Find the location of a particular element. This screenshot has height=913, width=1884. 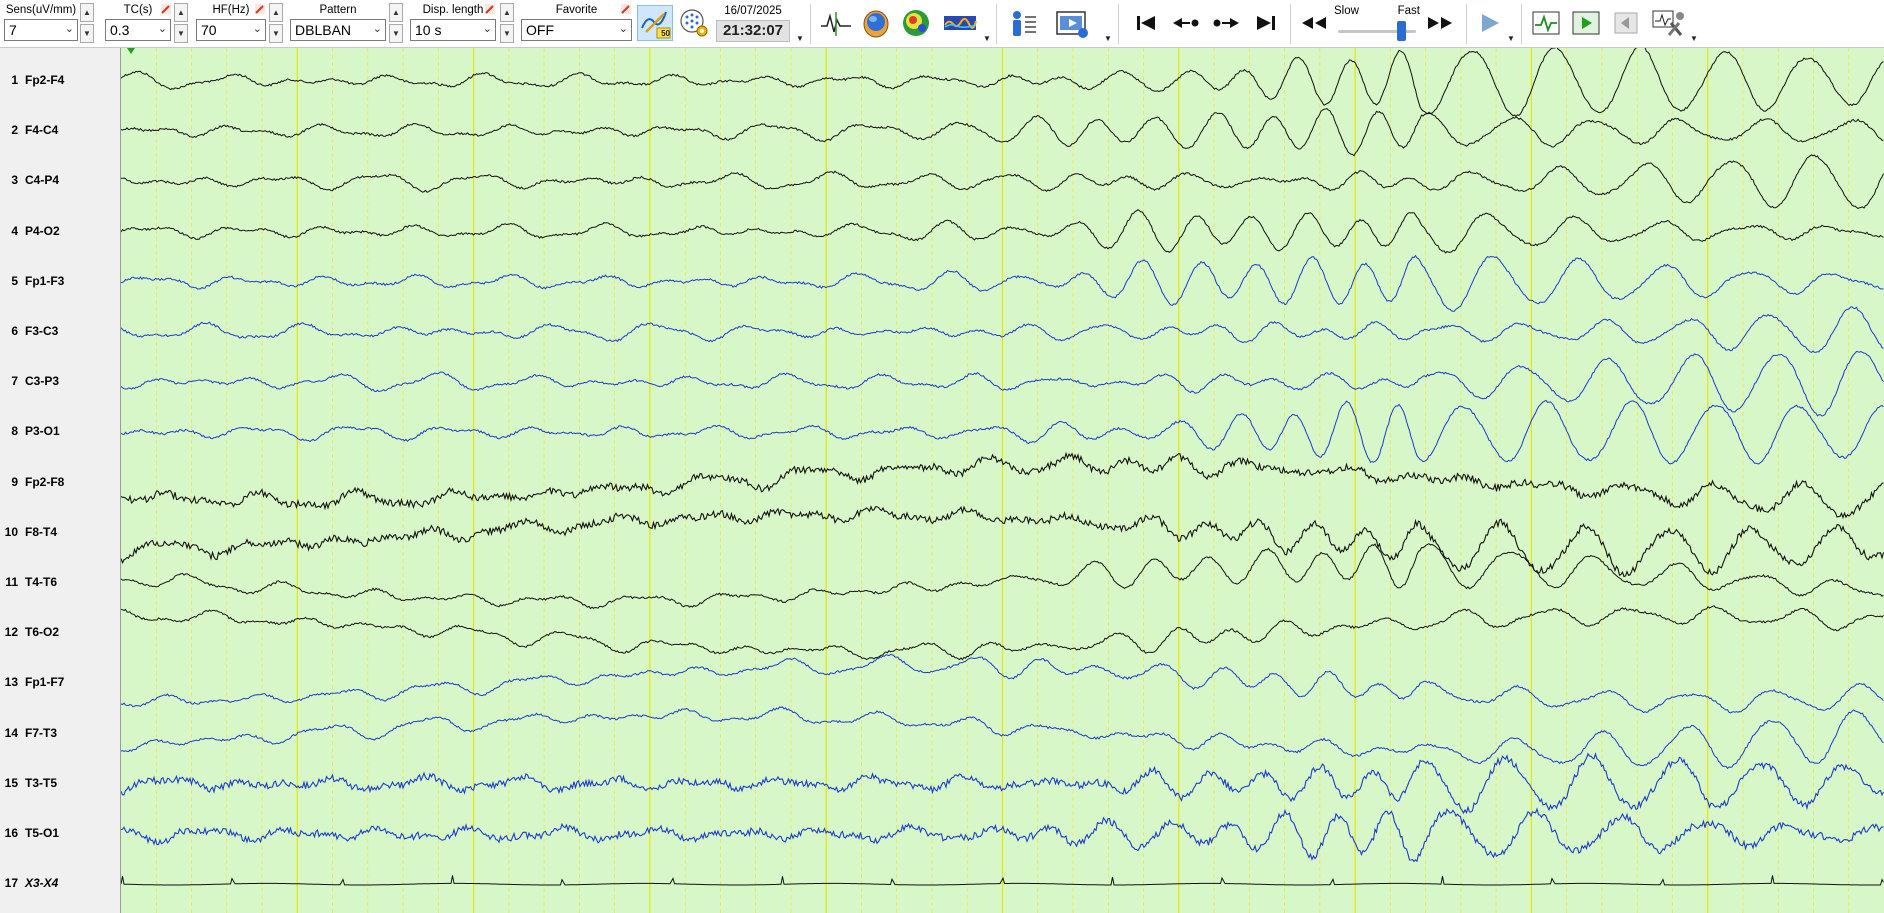

previous-page-icon is located at coordinates (1186, 23).